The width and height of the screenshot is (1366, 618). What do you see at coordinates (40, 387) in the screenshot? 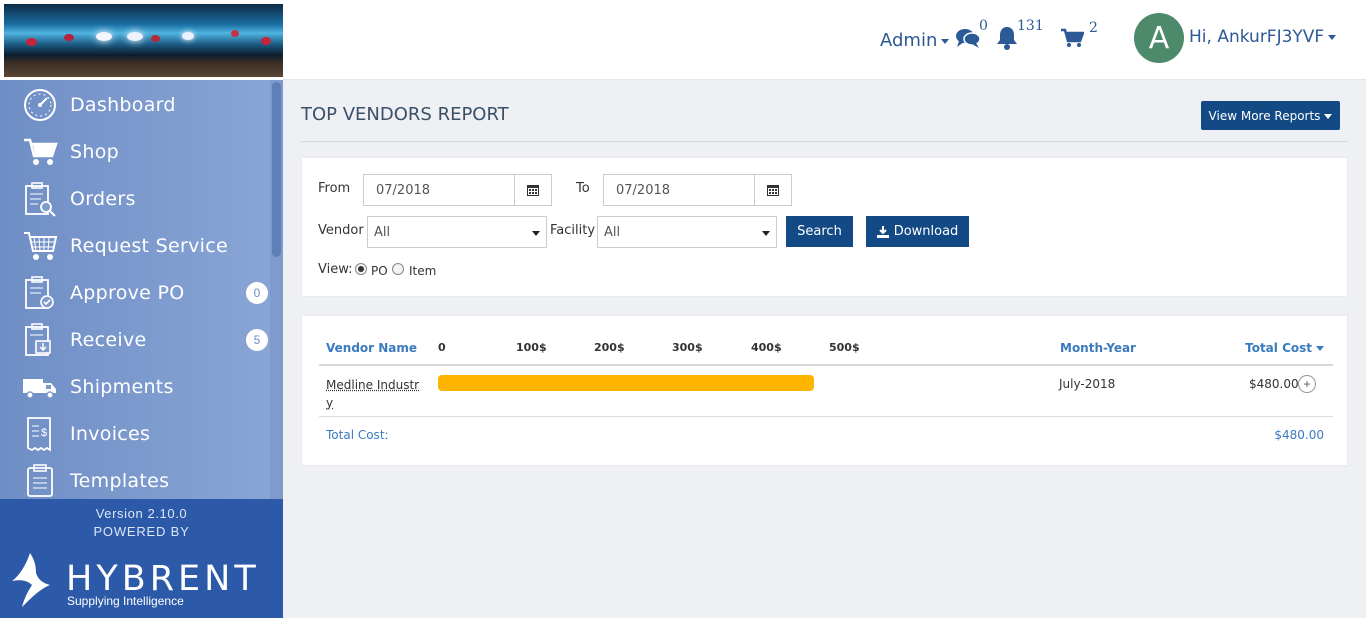
I see `truck-icon` at bounding box center [40, 387].